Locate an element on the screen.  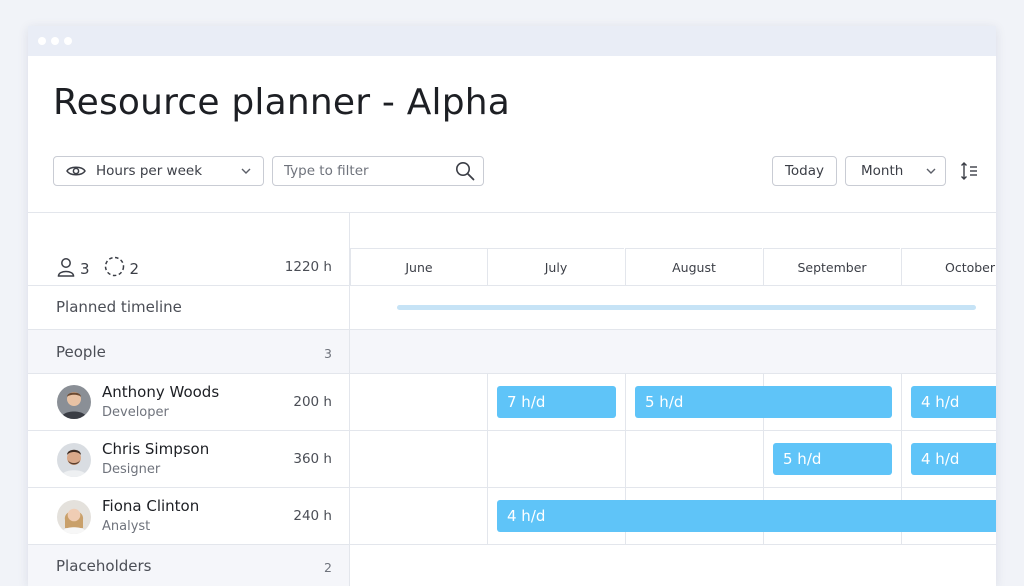
person-icon is located at coordinates (66, 269).